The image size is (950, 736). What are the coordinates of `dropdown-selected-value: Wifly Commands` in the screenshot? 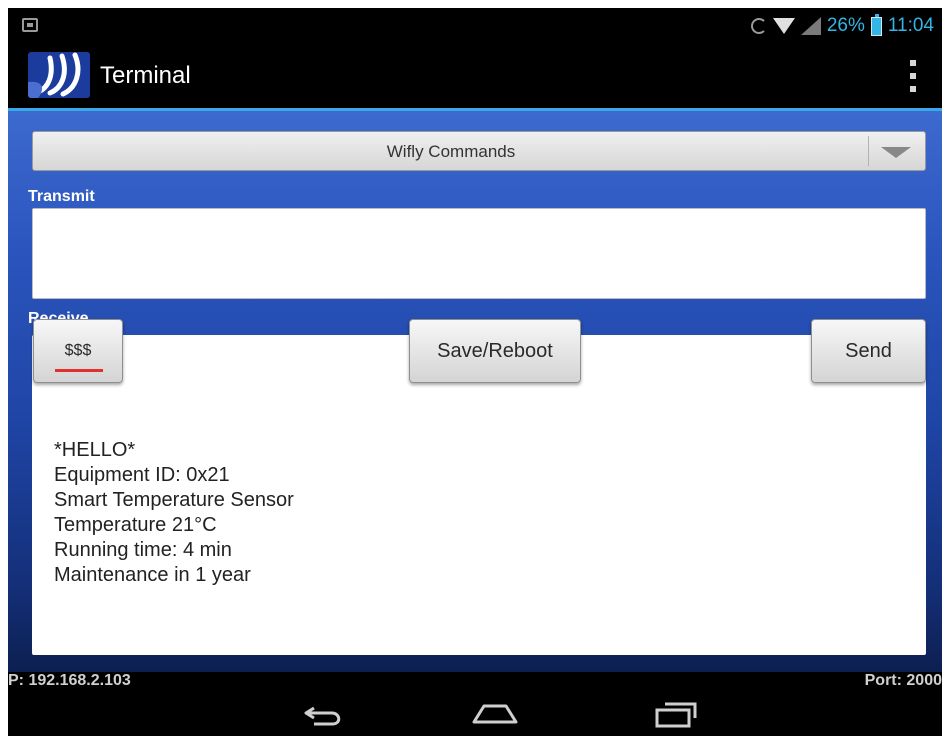 It's located at (451, 151).